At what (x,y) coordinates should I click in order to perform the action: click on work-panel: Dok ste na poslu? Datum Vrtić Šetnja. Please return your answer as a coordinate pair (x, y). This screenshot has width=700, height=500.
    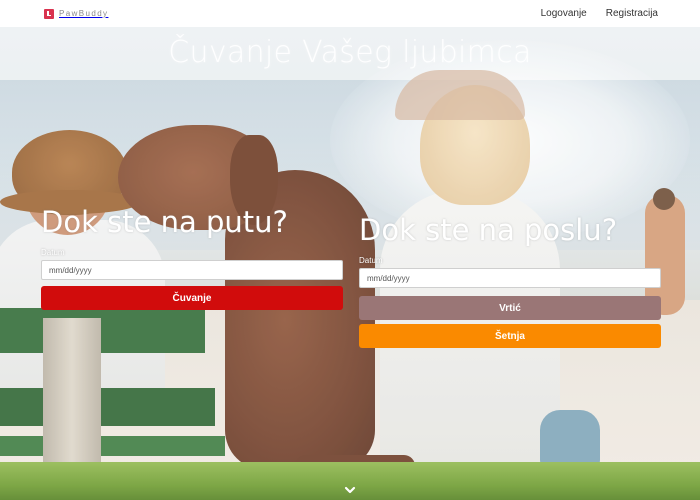
    Looking at the image, I should click on (510, 279).